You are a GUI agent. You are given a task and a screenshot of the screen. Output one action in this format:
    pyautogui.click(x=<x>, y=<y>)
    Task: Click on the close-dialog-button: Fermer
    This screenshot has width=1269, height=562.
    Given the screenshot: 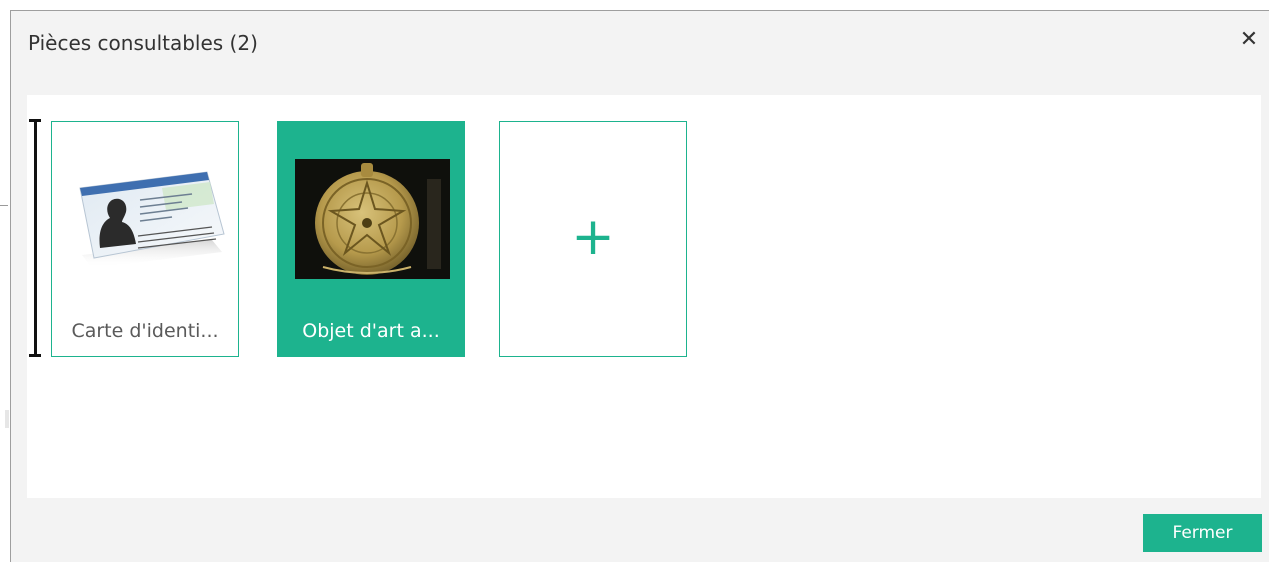 What is the action you would take?
    pyautogui.click(x=1202, y=533)
    